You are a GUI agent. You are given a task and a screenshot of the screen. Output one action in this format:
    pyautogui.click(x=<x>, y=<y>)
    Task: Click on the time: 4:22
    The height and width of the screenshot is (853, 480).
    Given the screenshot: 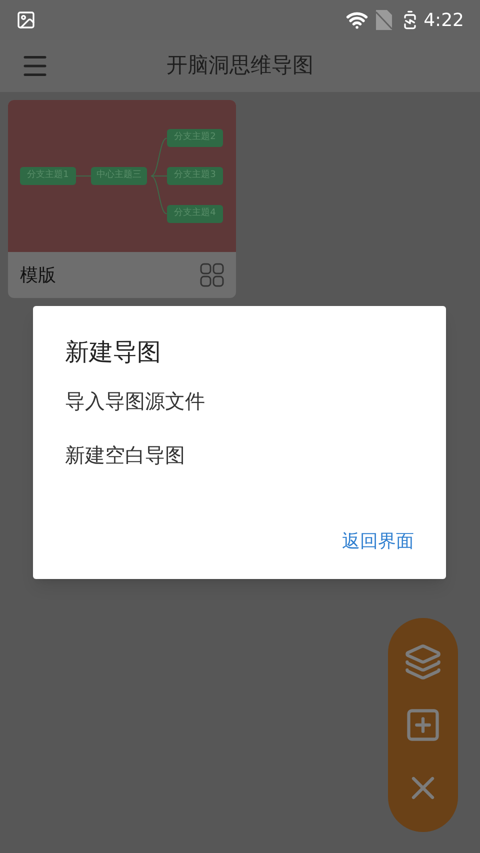 What is the action you would take?
    pyautogui.click(x=444, y=20)
    